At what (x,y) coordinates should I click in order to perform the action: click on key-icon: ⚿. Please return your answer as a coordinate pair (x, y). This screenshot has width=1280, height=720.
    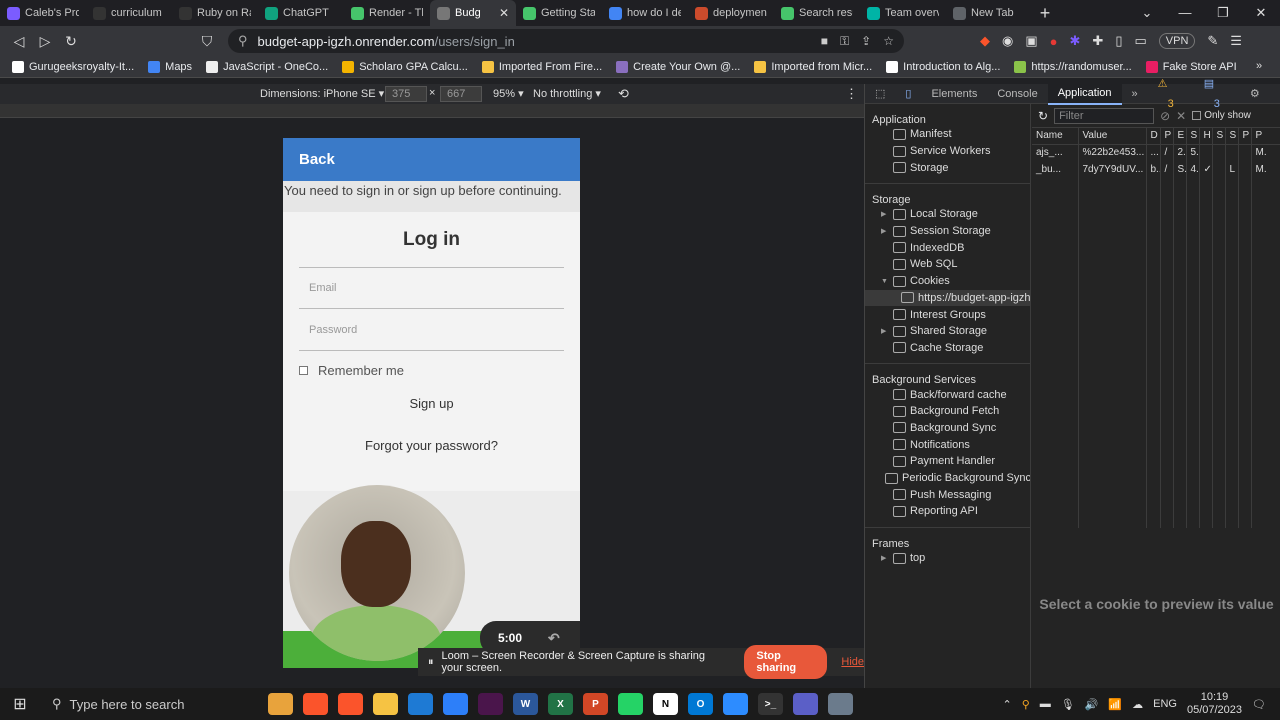
    Looking at the image, I should click on (844, 41).